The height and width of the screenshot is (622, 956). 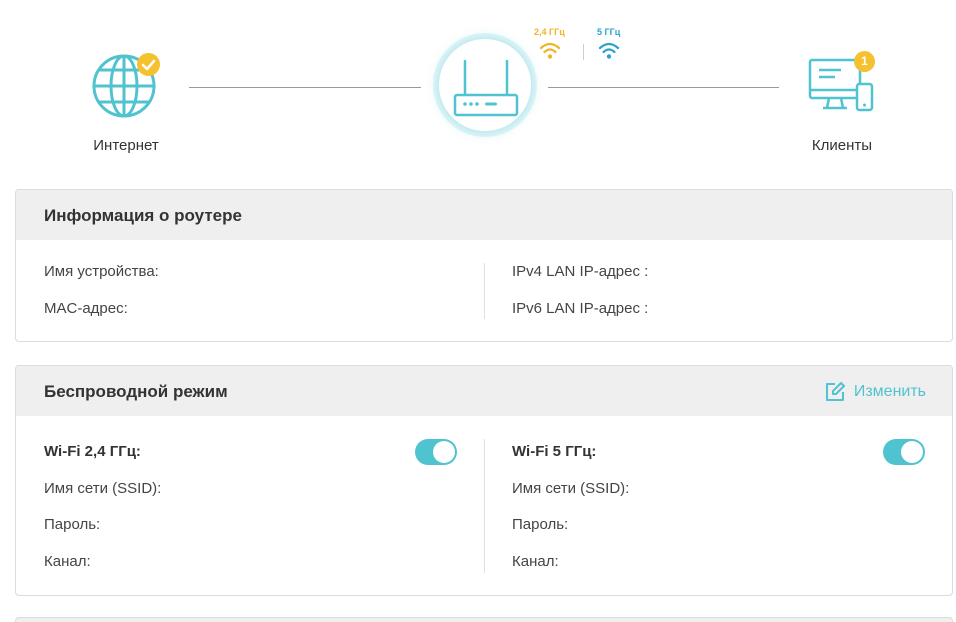 What do you see at coordinates (436, 452) in the screenshot?
I see `wifi-24-toggle` at bounding box center [436, 452].